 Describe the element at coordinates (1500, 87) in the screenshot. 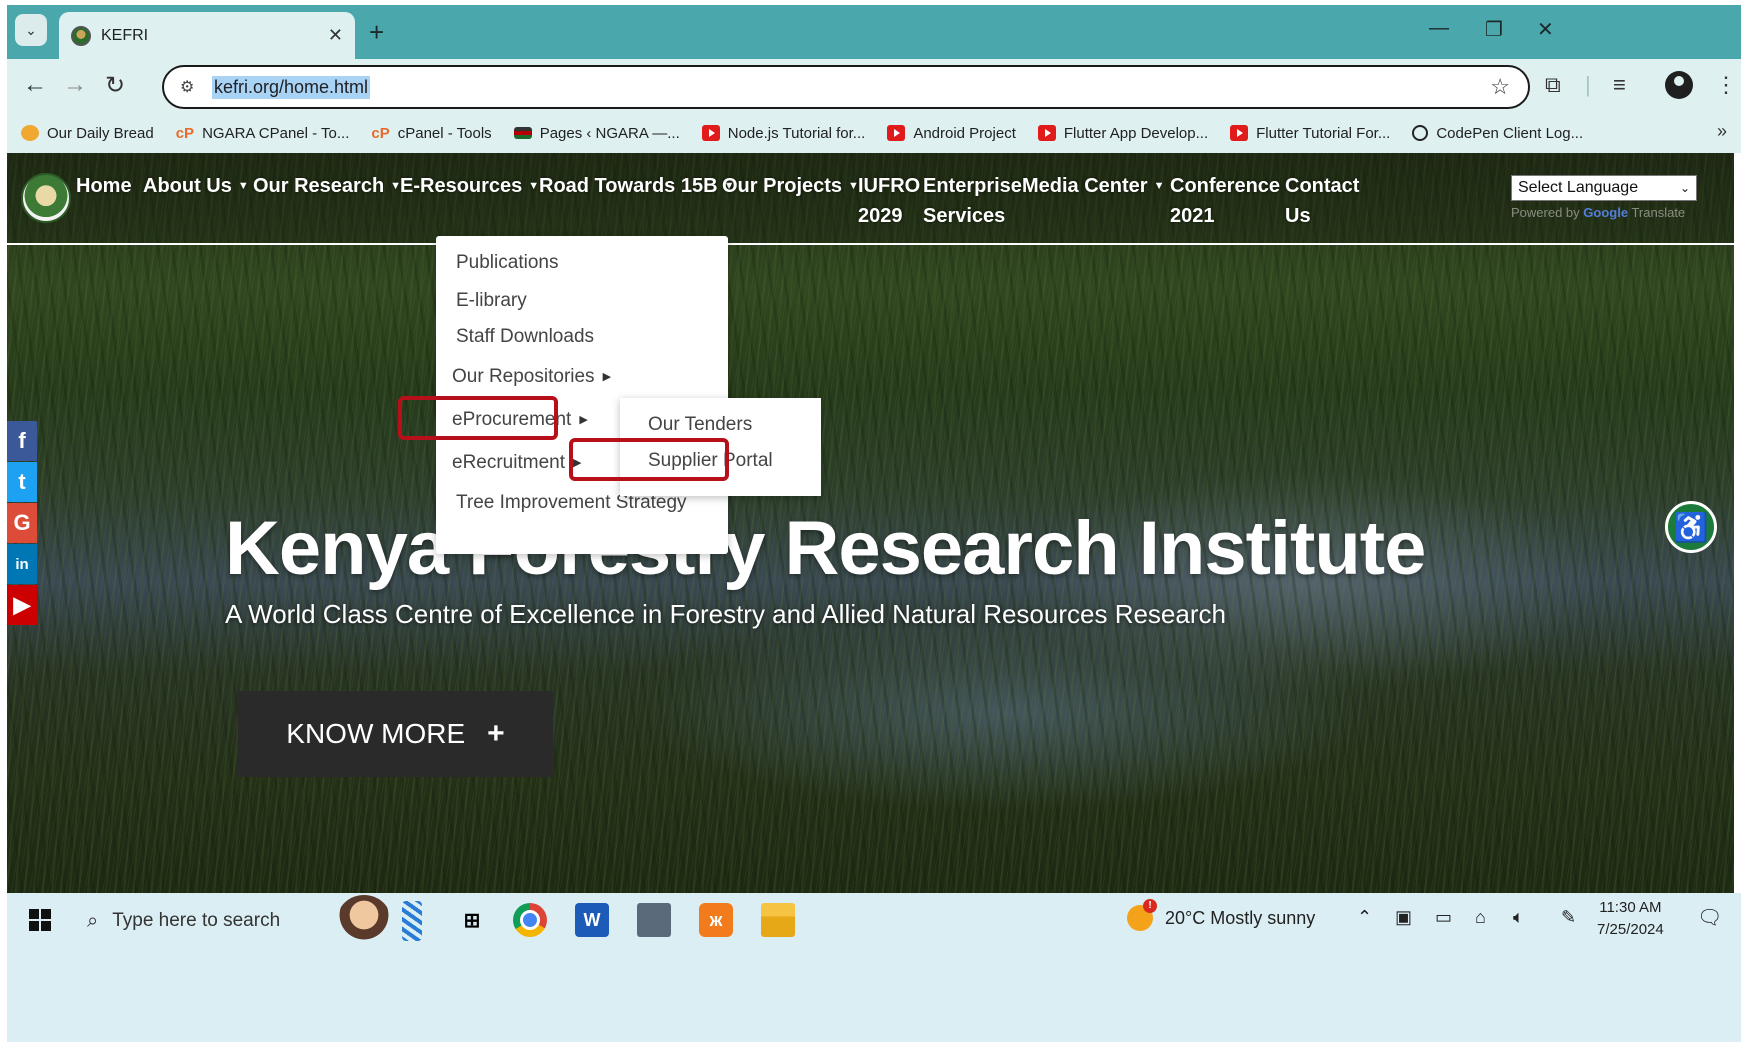

I see `bookmark-star-icon: ☆` at that location.